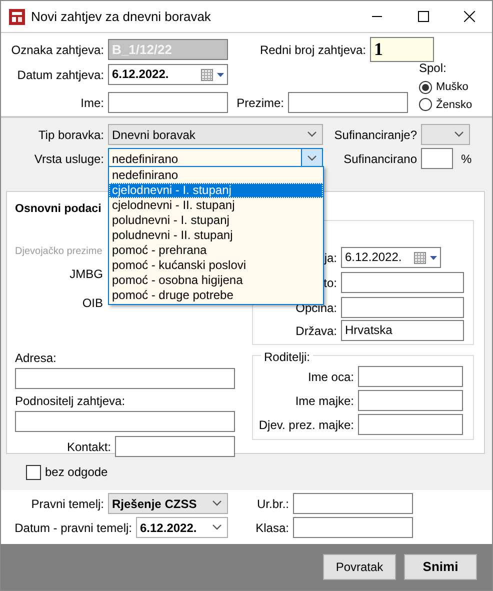  Describe the element at coordinates (216, 280) in the screenshot. I see `dropdown-option: pomoć - osobna higijena` at that location.